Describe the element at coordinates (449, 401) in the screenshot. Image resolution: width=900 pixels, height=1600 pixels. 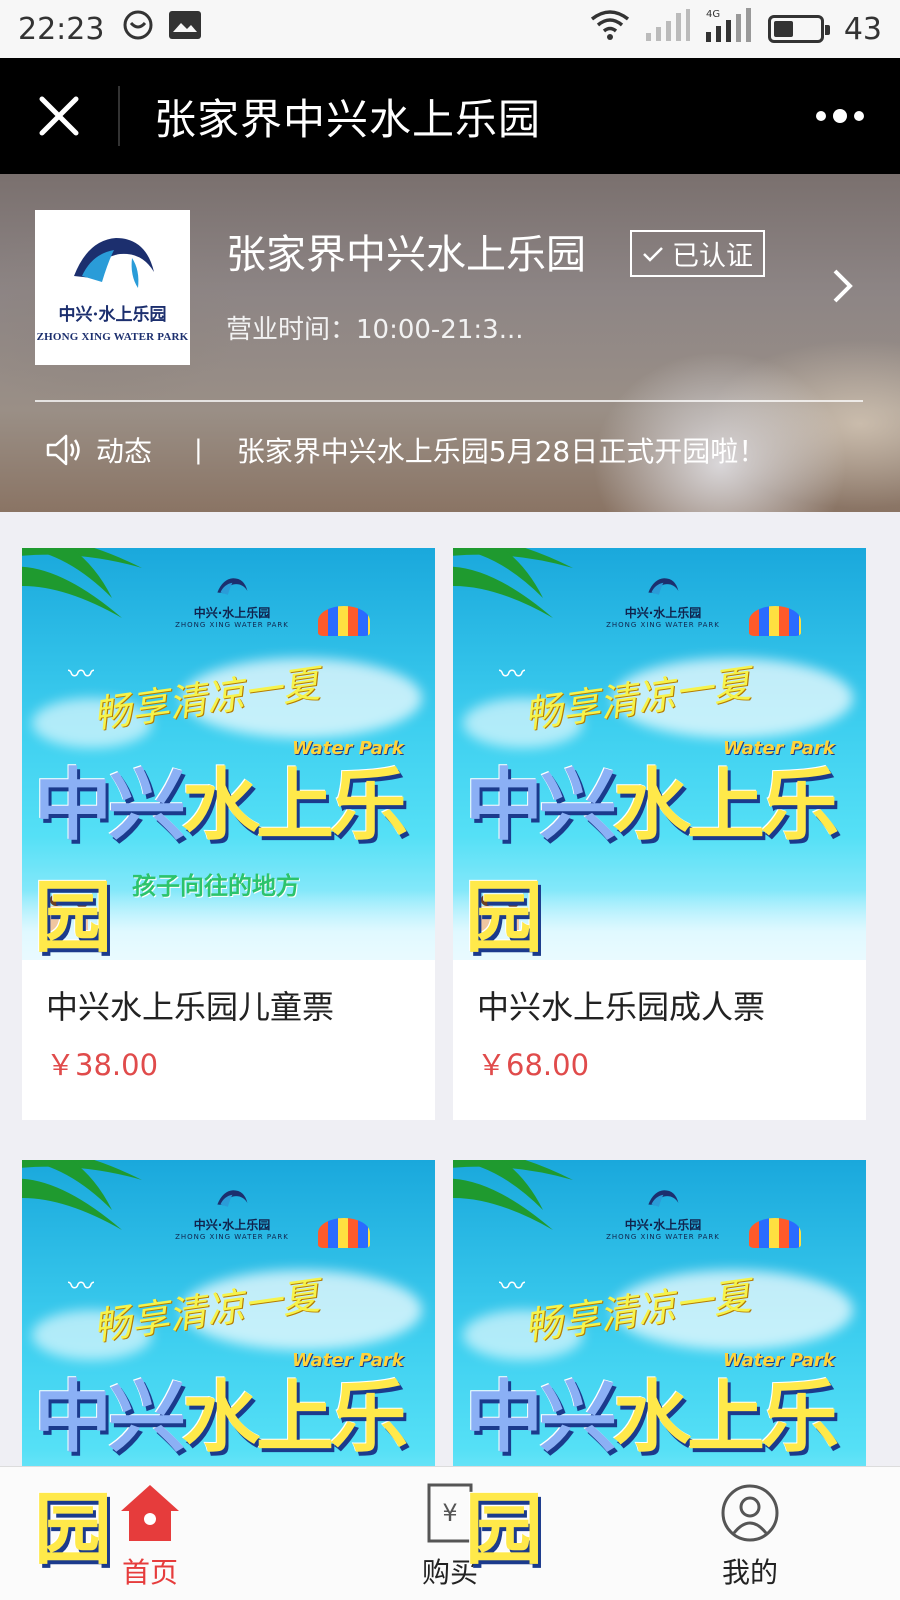
I see `divider` at that location.